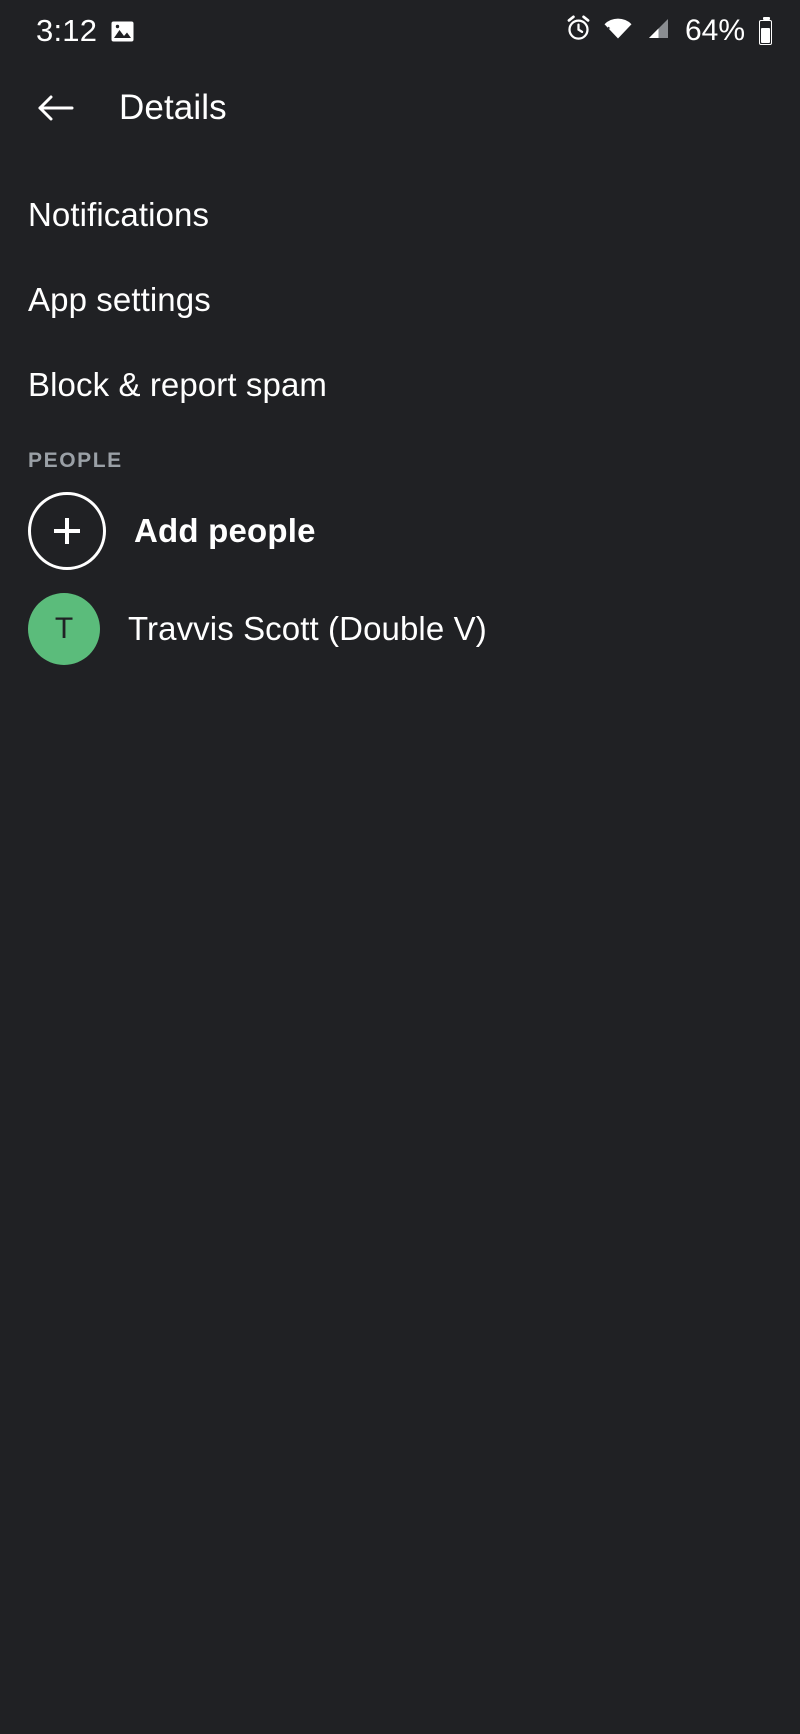 The image size is (800, 1734). Describe the element at coordinates (122, 31) in the screenshot. I see `photo-icon` at that location.